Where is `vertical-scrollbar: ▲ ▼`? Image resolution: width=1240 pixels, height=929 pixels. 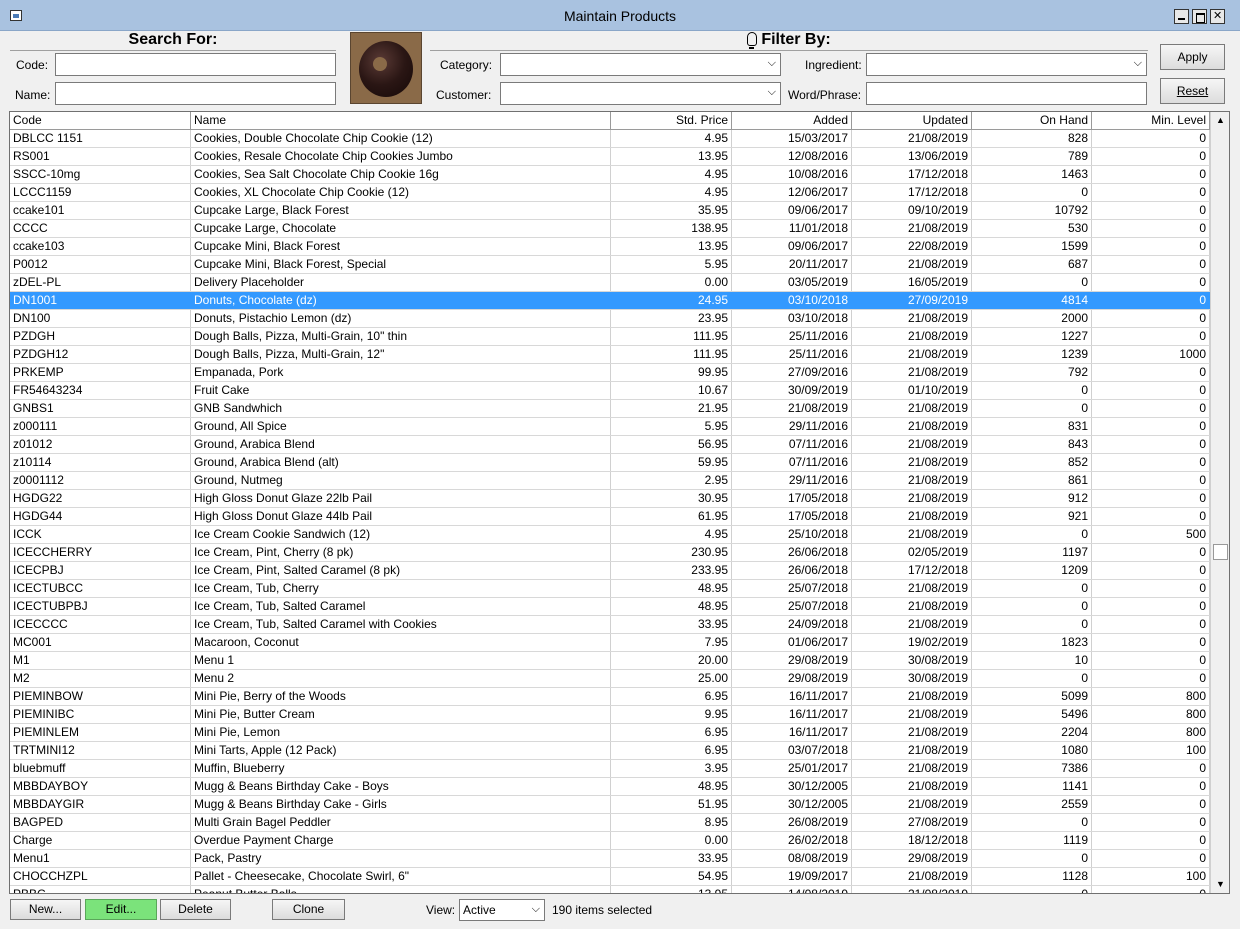 vertical-scrollbar: ▲ ▼ is located at coordinates (1219, 502).